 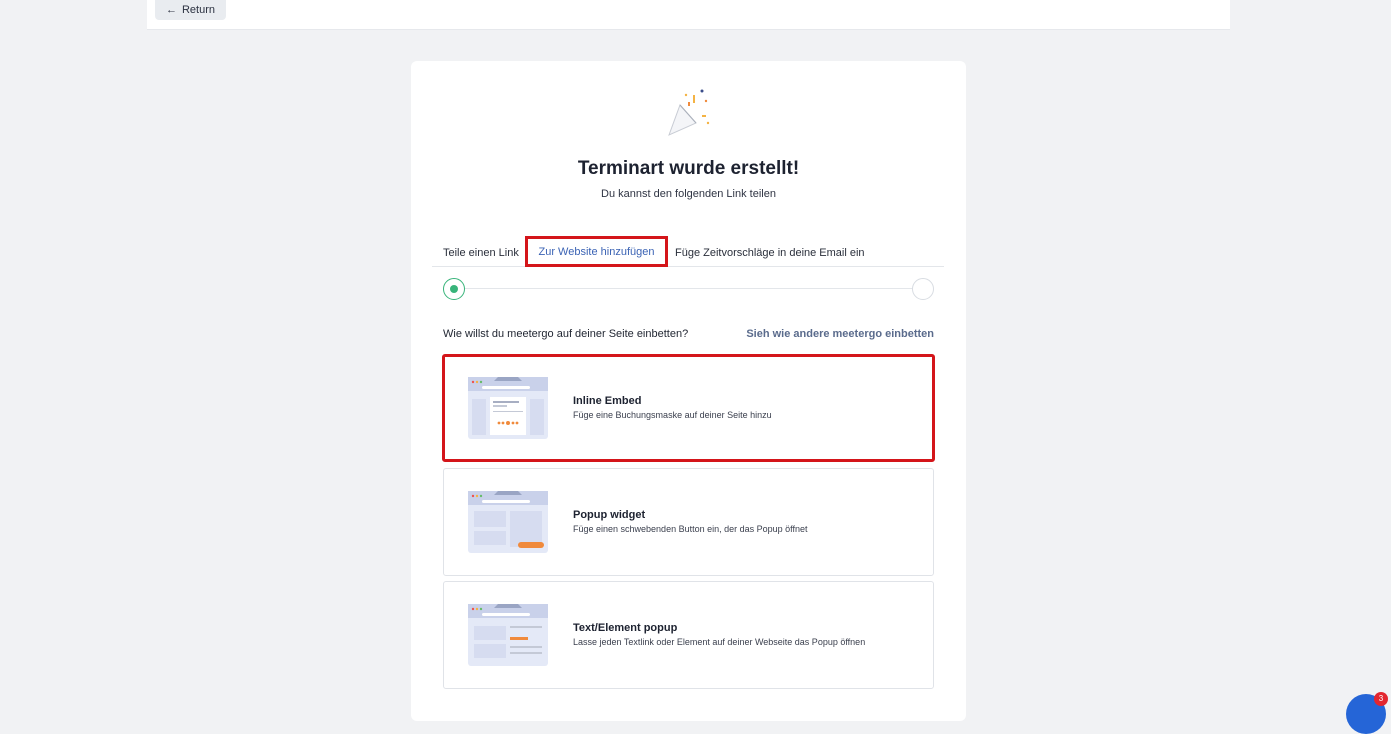 I want to click on option-title: Text/Element popup, so click(x=625, y=628).